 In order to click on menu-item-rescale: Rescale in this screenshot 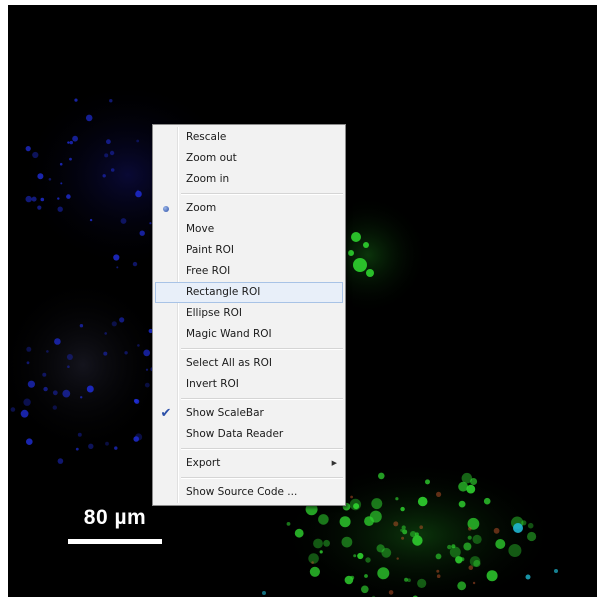, I will do `click(249, 137)`.